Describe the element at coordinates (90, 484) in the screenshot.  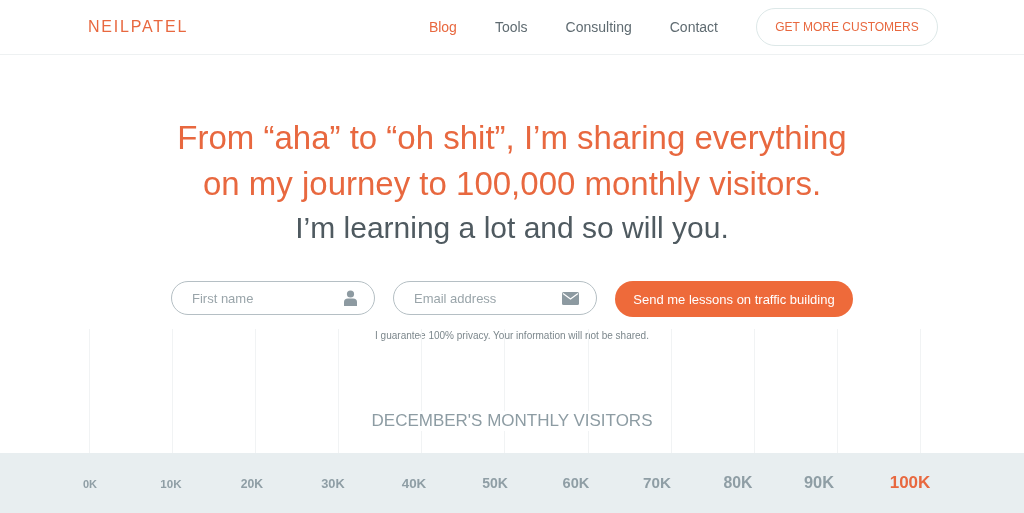
I see `scale-label: 0K` at that location.